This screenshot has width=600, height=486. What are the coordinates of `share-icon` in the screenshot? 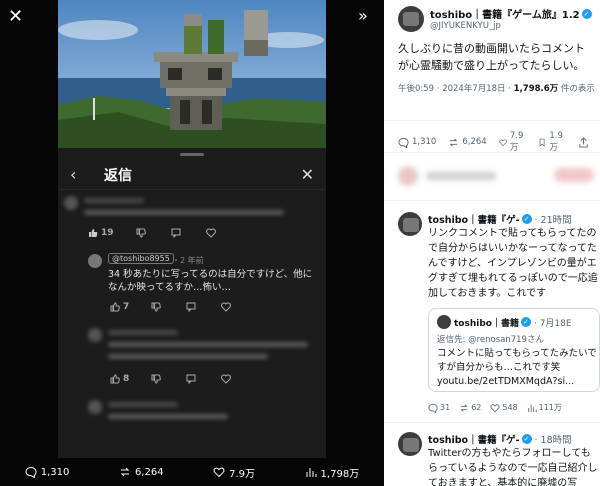 It's located at (583, 142).